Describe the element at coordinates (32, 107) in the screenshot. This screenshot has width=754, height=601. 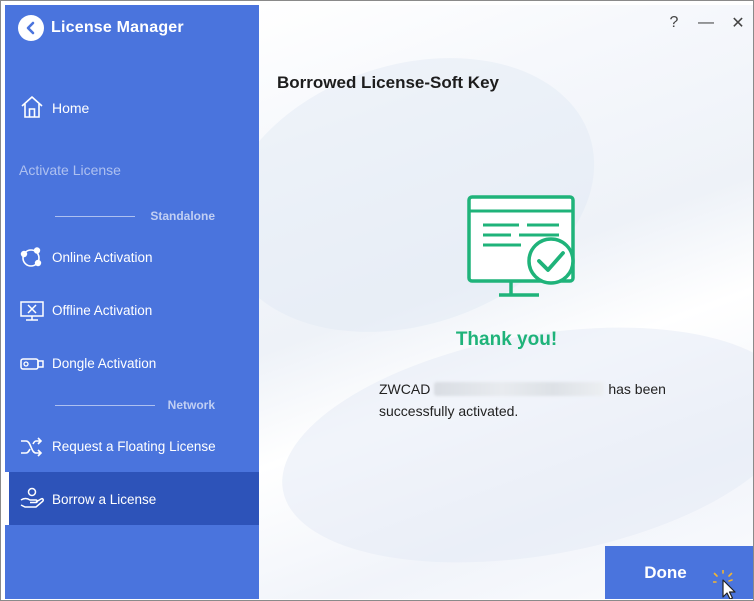
I see `home-icon` at that location.